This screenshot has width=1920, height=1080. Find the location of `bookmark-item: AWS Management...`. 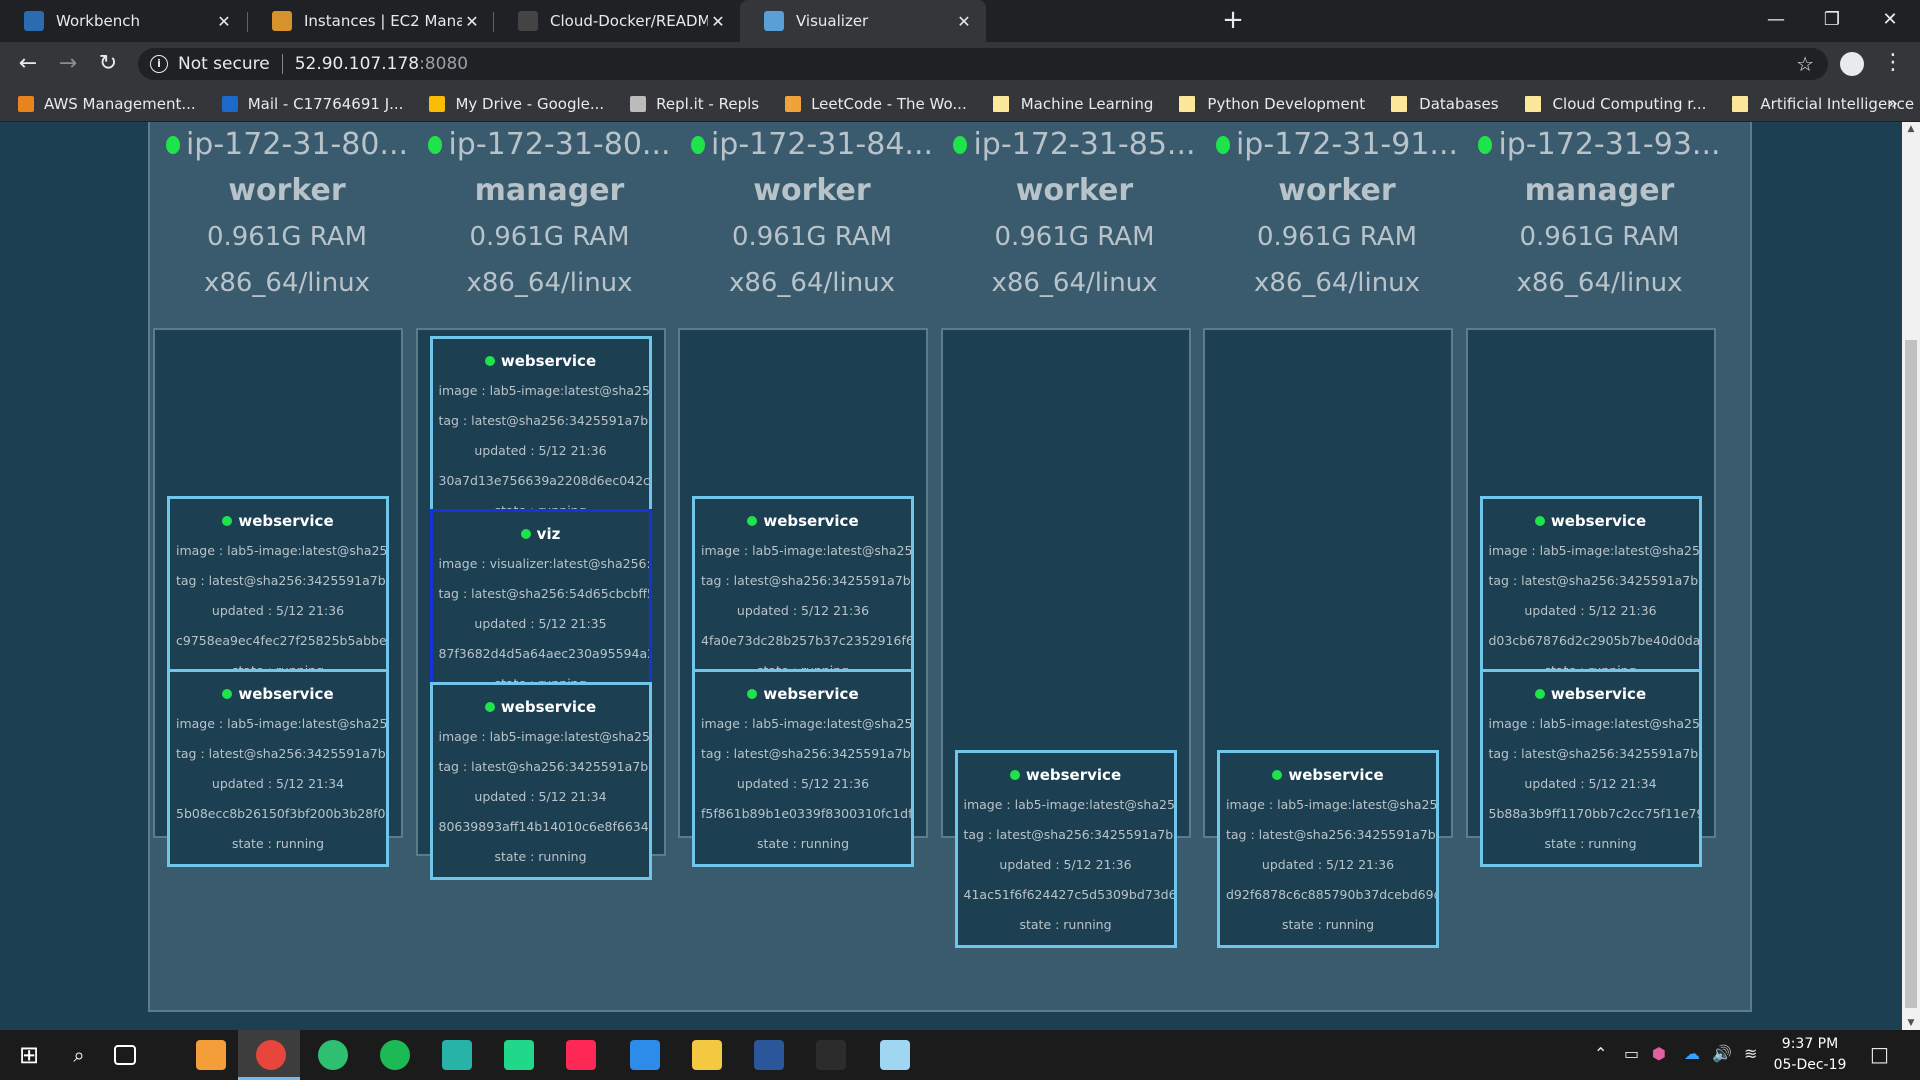

bookmark-item: AWS Management... is located at coordinates (107, 104).